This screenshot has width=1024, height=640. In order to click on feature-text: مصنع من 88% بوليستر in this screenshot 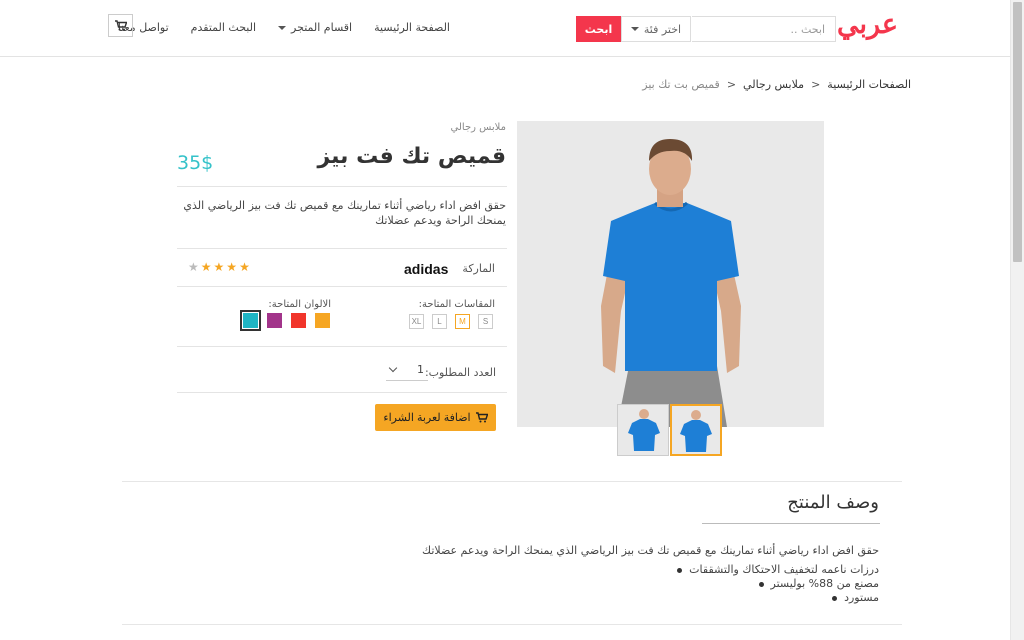, I will do `click(824, 583)`.